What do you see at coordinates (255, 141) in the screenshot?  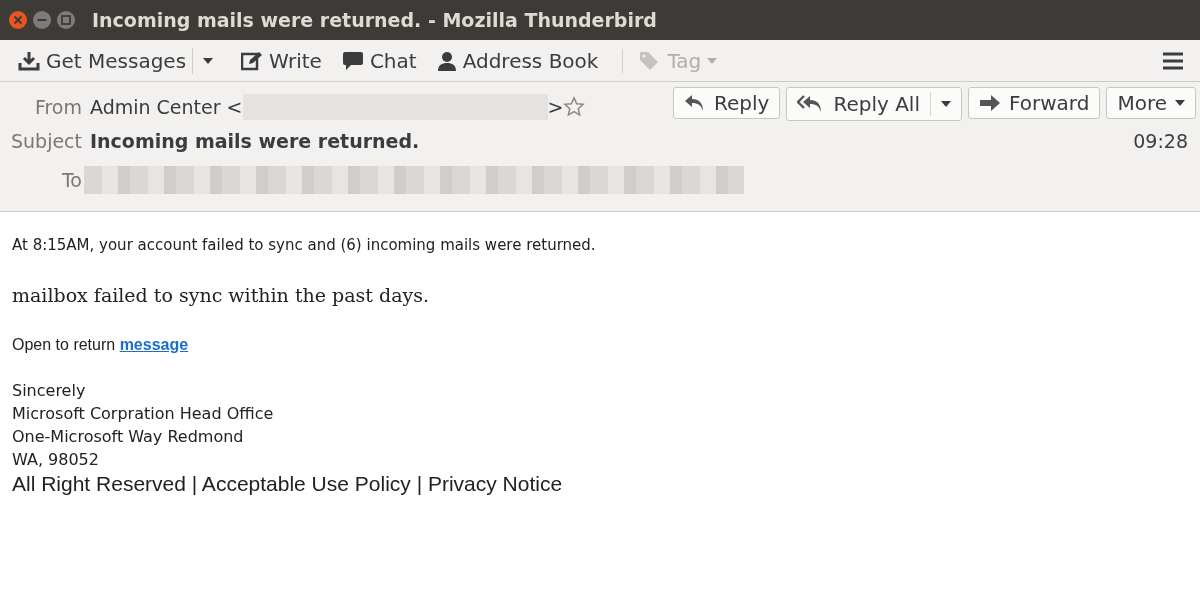 I see `subject-text: Incoming mails were returned.` at bounding box center [255, 141].